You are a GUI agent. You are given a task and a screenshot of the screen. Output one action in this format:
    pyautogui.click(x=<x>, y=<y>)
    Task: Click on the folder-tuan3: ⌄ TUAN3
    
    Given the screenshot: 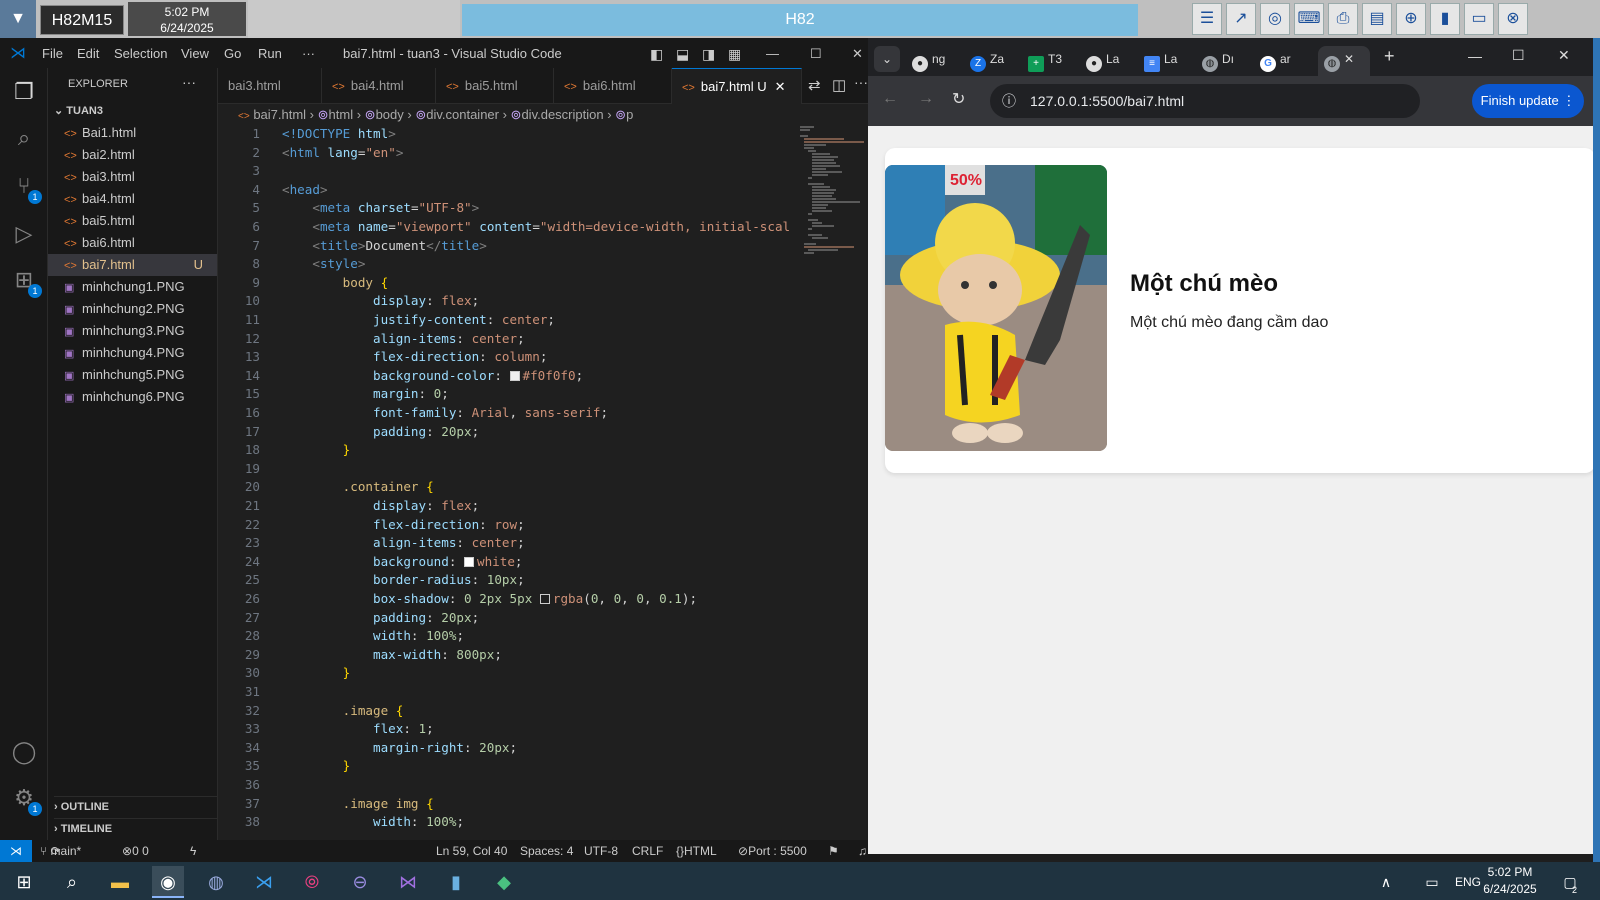 What is the action you would take?
    pyautogui.click(x=78, y=110)
    